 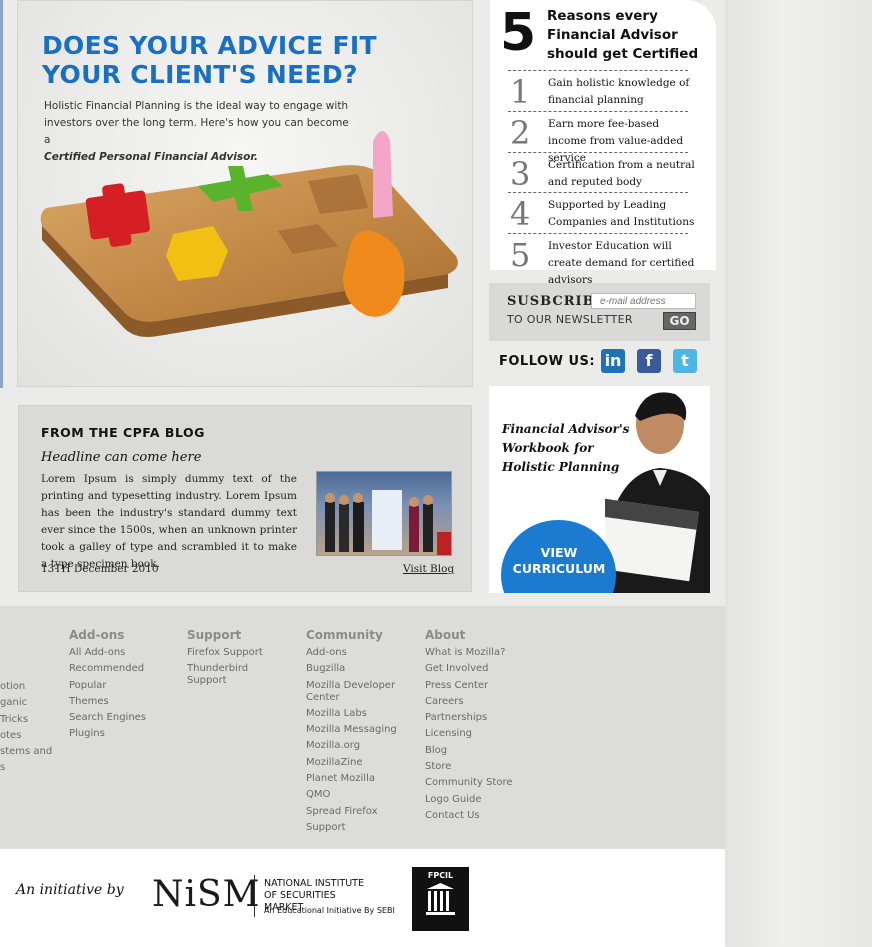 What do you see at coordinates (234, 653) in the screenshot?
I see `footer-link: Firefox Support` at bounding box center [234, 653].